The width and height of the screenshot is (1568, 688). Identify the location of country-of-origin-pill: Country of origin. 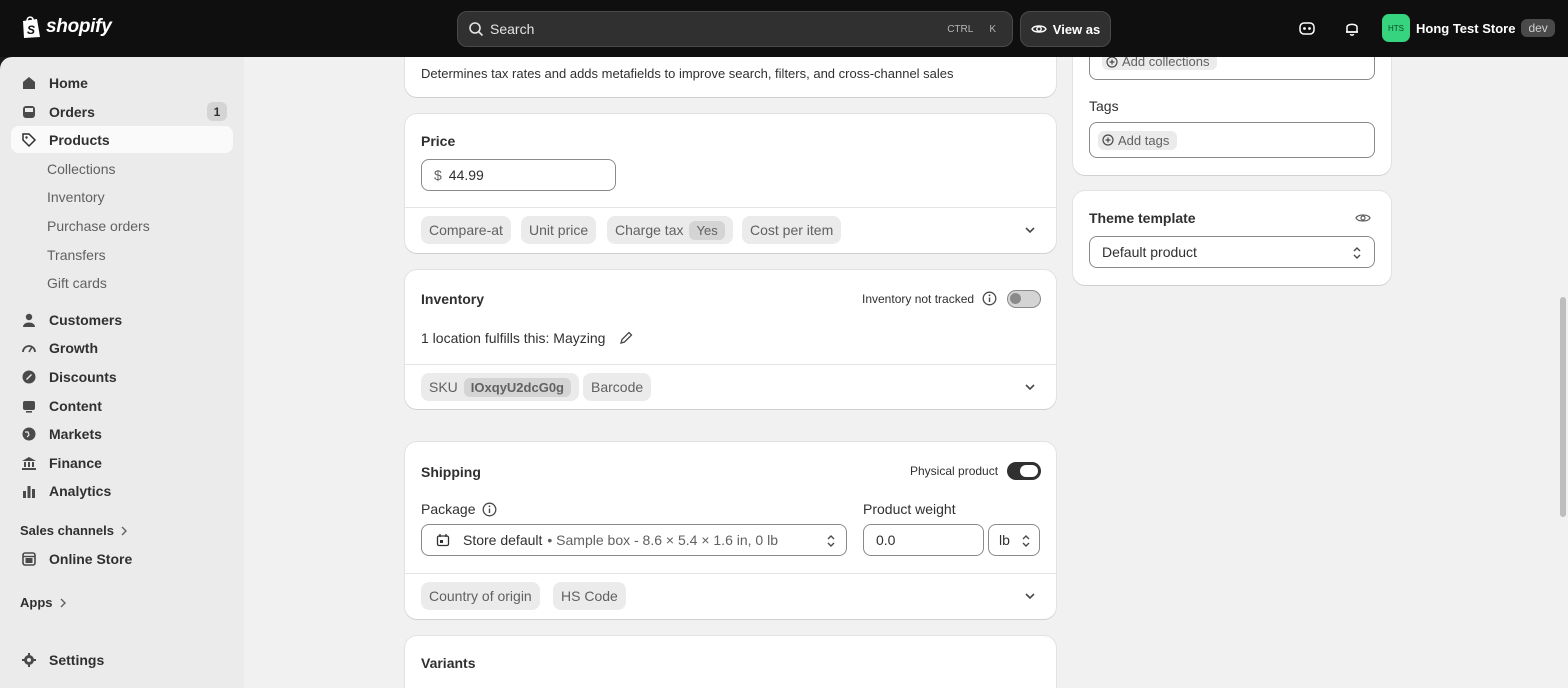
(480, 596).